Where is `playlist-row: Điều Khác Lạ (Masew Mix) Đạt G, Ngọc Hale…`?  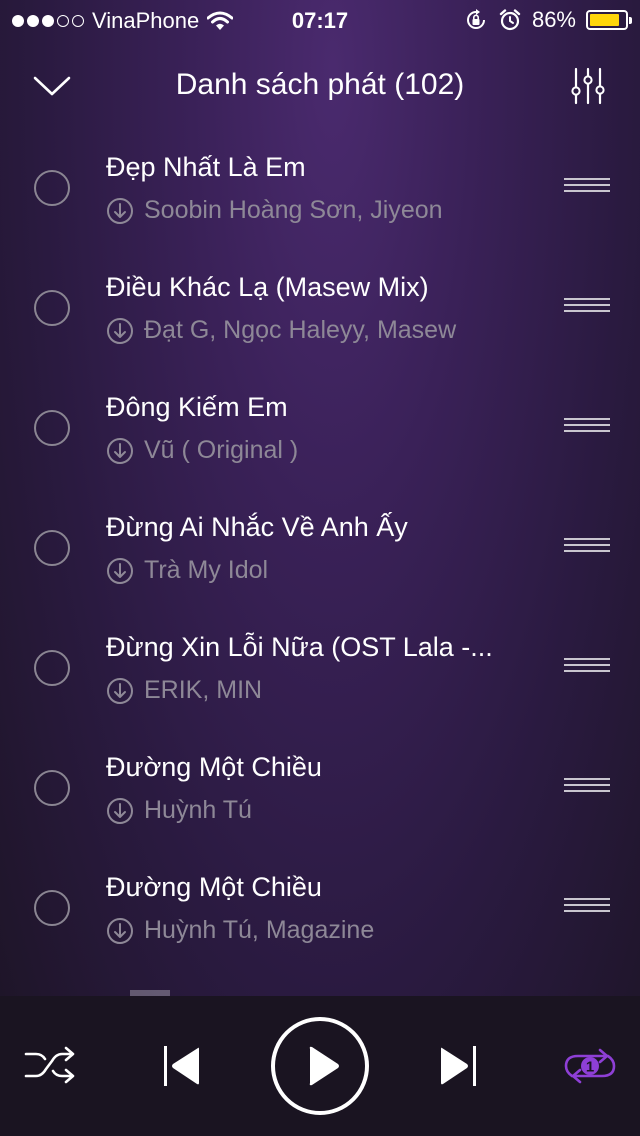 playlist-row: Điều Khác Lạ (Masew Mix) Đạt G, Ngọc Hale… is located at coordinates (320, 286).